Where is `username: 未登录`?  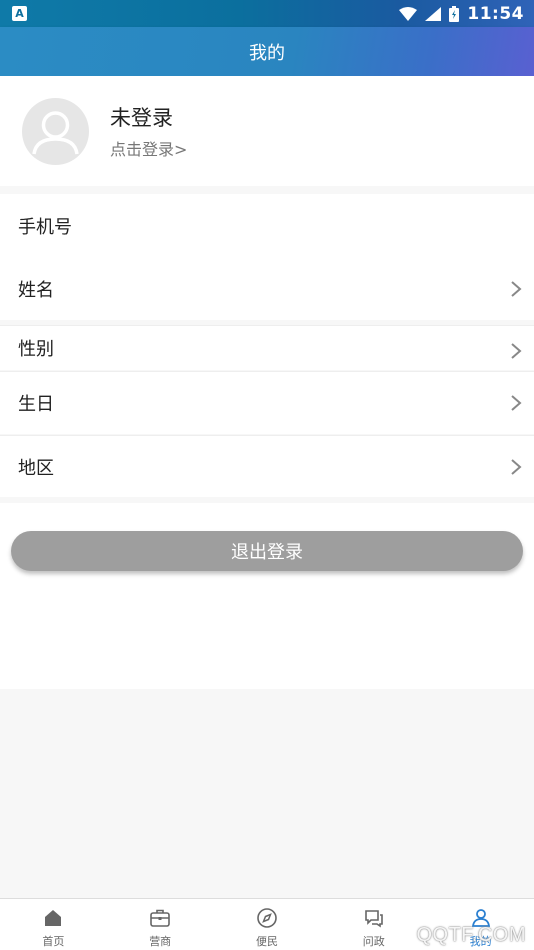
username: 未登录 is located at coordinates (141, 118).